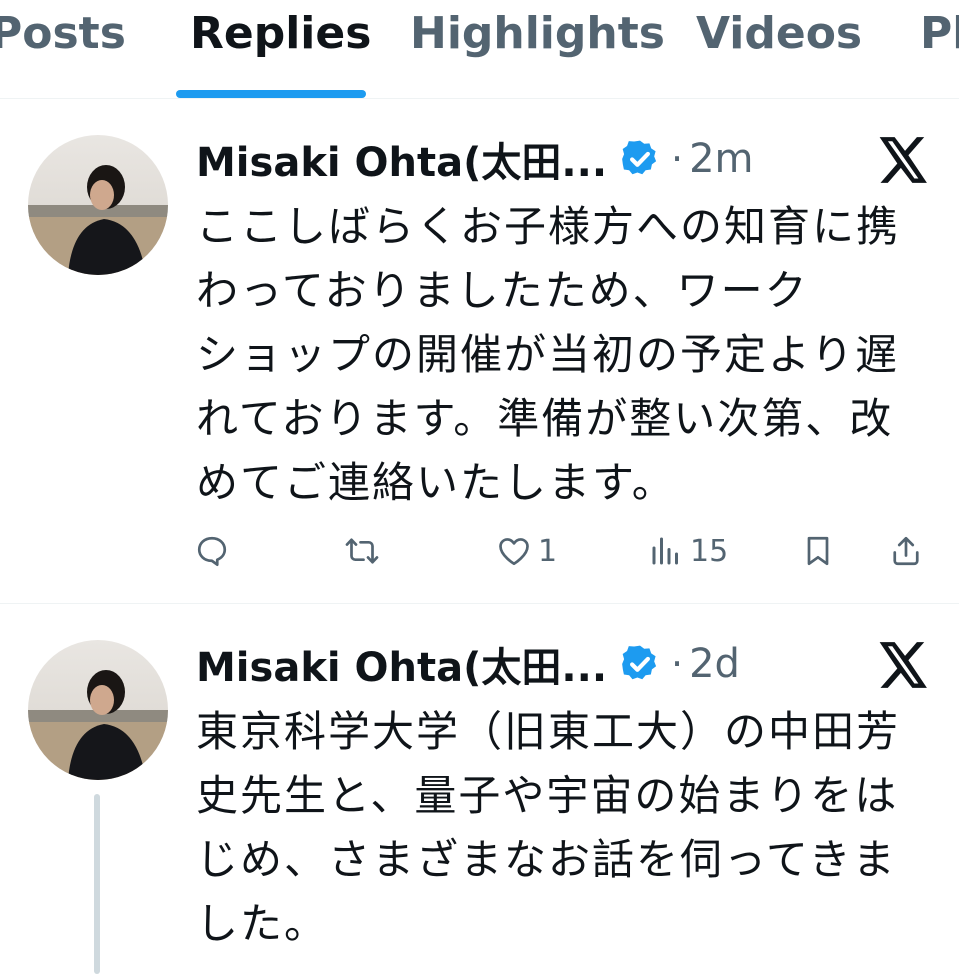  Describe the element at coordinates (514, 551) in the screenshot. I see `heart-icon` at that location.